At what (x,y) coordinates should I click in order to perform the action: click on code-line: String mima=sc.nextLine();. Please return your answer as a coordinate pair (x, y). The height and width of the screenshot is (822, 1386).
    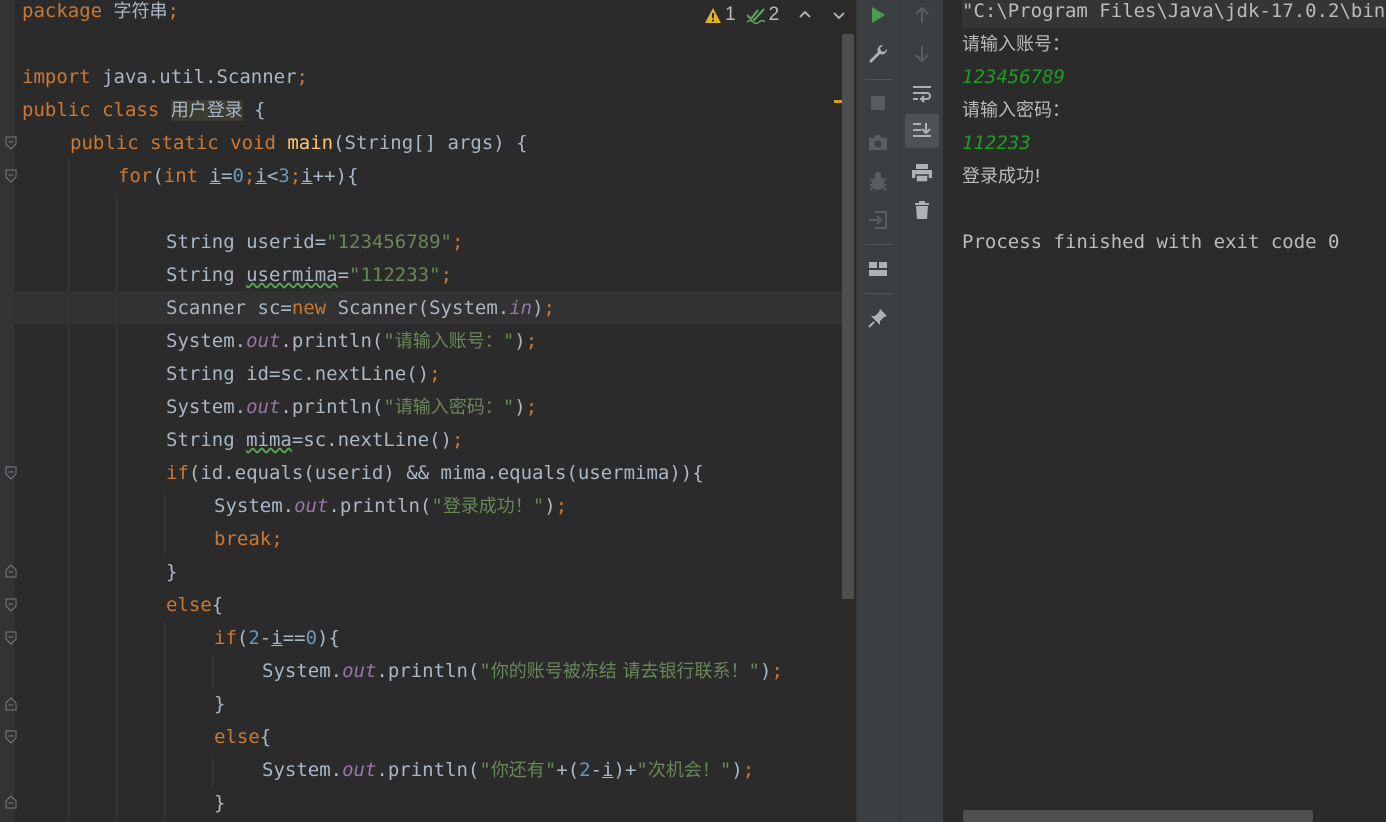
    Looking at the image, I should click on (314, 440).